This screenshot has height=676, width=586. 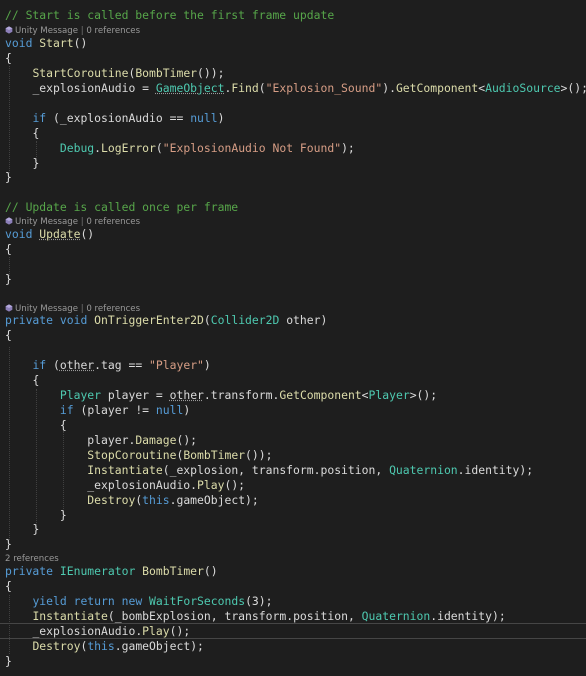 What do you see at coordinates (293, 43) in the screenshot?
I see `code-line: void Start()` at bounding box center [293, 43].